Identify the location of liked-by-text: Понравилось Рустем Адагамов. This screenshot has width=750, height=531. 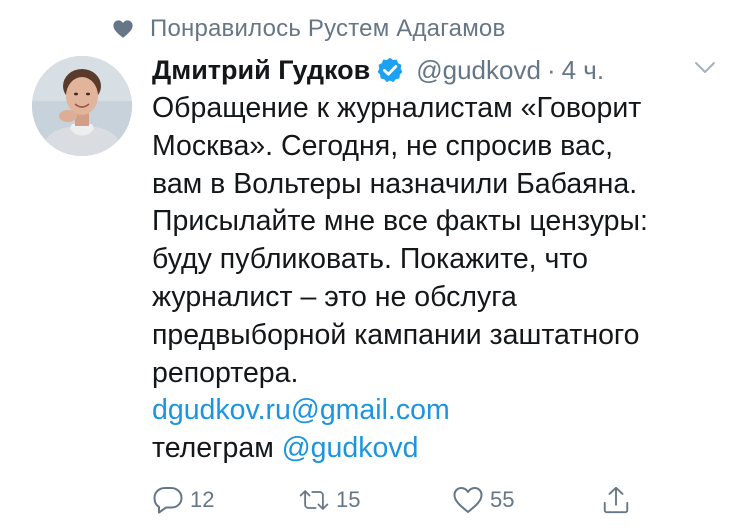
(327, 29).